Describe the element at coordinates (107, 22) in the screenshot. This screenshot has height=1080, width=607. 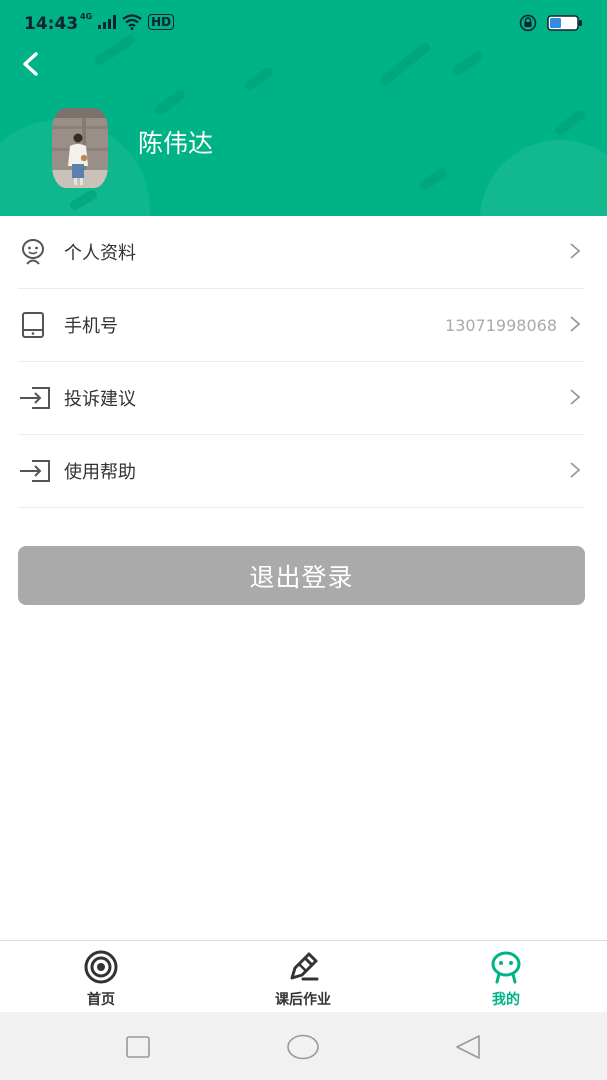
I see `signal-icon` at that location.